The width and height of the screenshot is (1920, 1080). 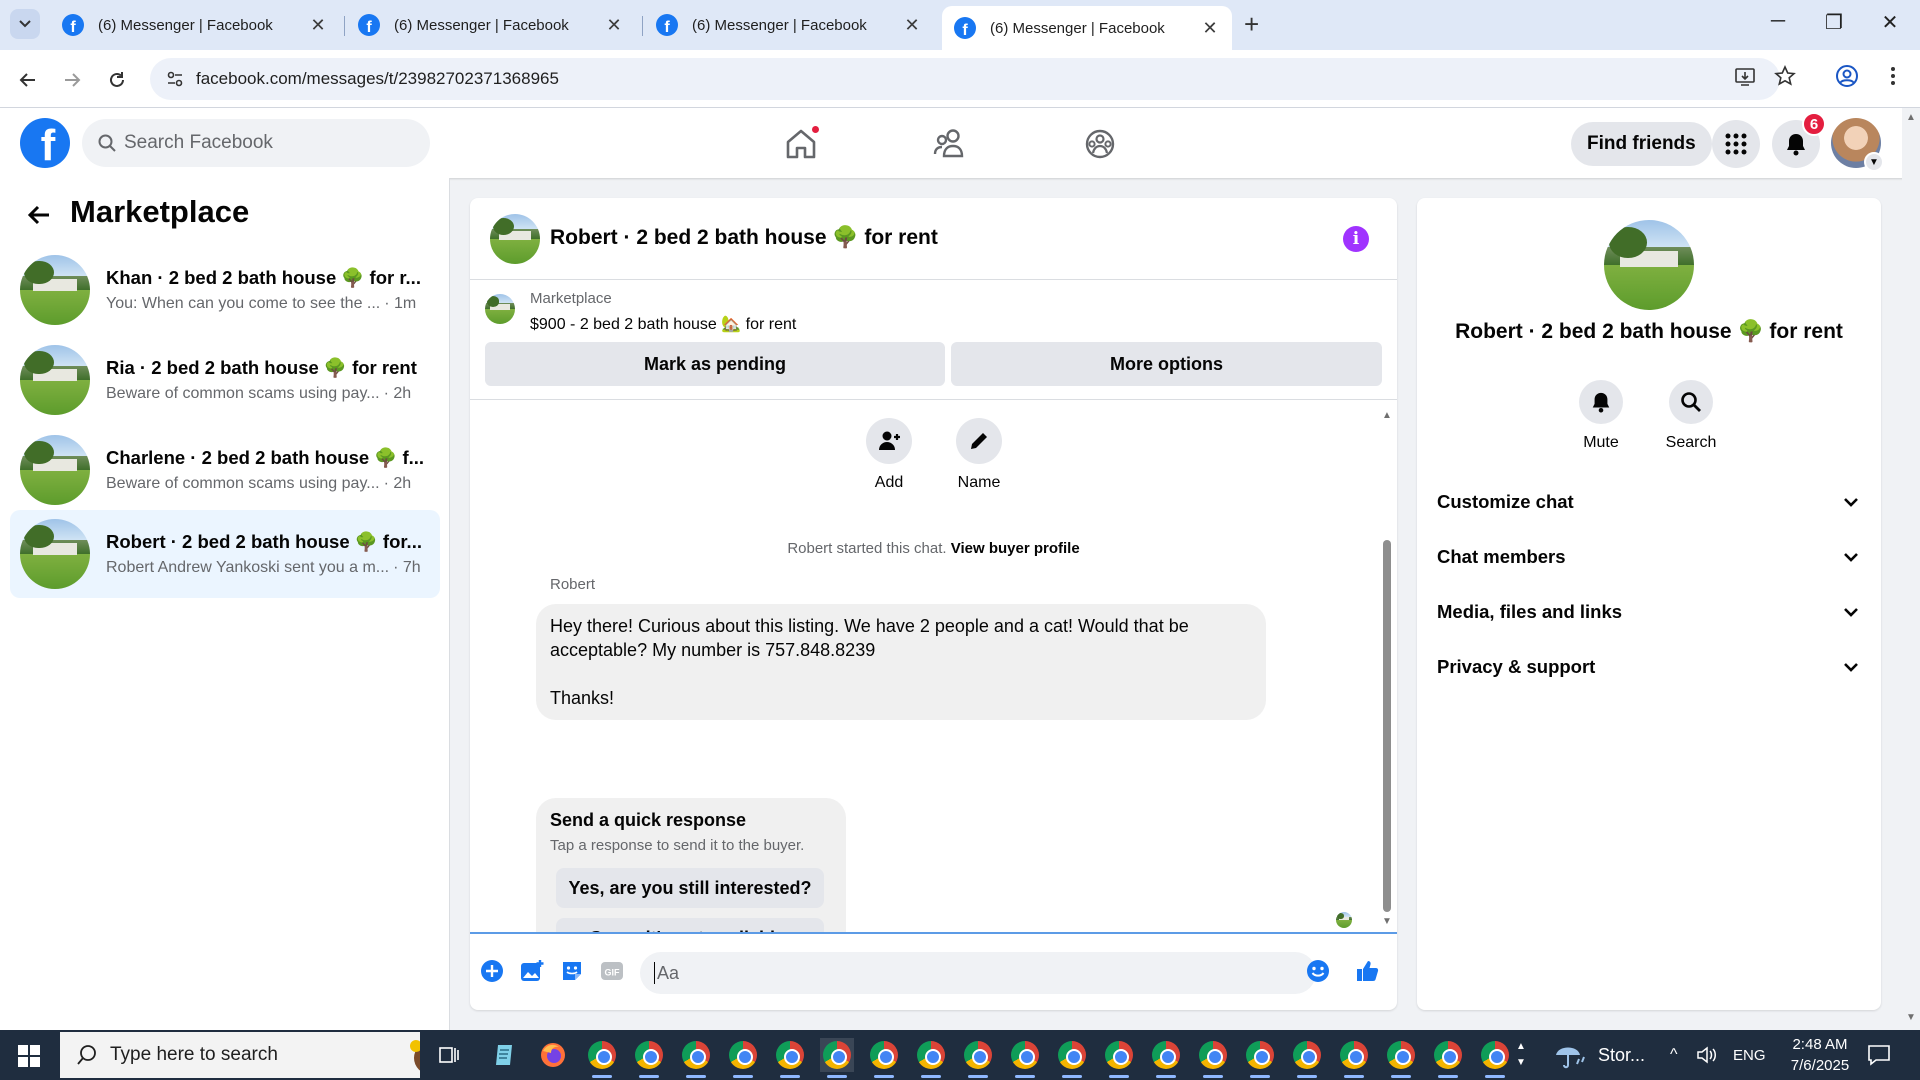 I want to click on scroll-down-arrow-icon: ▼, so click(x=1387, y=921).